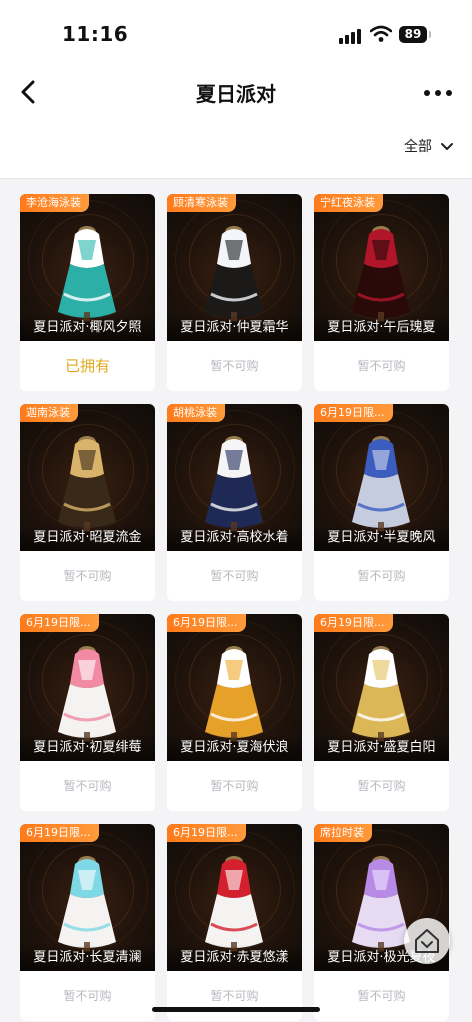 This screenshot has height=1022, width=472. Describe the element at coordinates (343, 833) in the screenshot. I see `character-tag: 席拉时装` at that location.